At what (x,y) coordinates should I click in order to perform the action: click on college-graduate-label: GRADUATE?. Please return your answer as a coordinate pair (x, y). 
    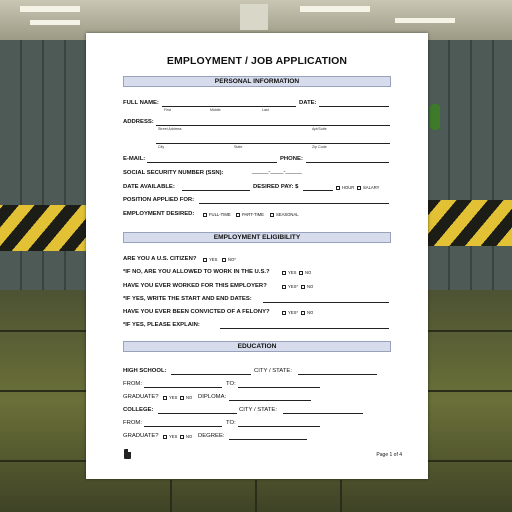
    Looking at the image, I should click on (141, 436).